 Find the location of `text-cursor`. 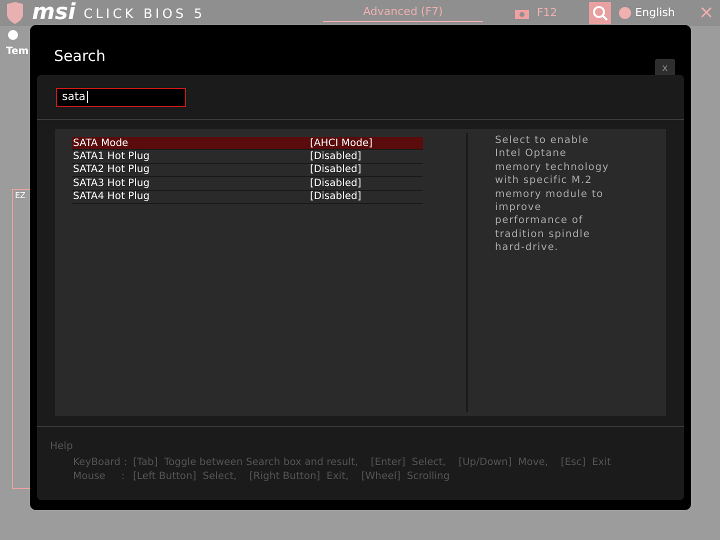

text-cursor is located at coordinates (87, 97).